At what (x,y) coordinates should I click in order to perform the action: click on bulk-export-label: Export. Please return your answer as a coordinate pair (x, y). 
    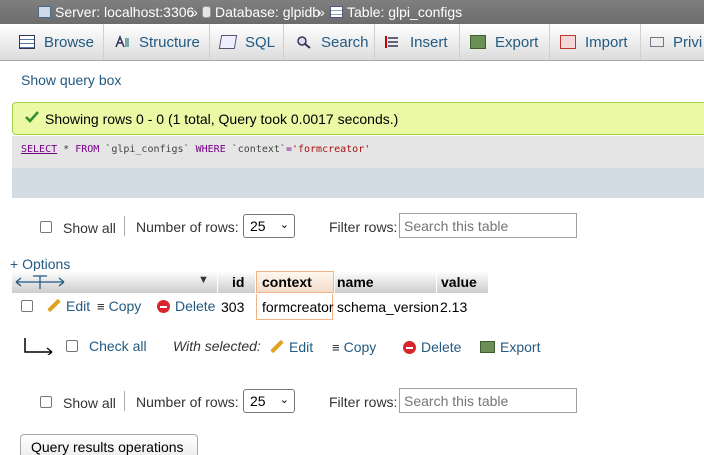
    Looking at the image, I should click on (520, 347).